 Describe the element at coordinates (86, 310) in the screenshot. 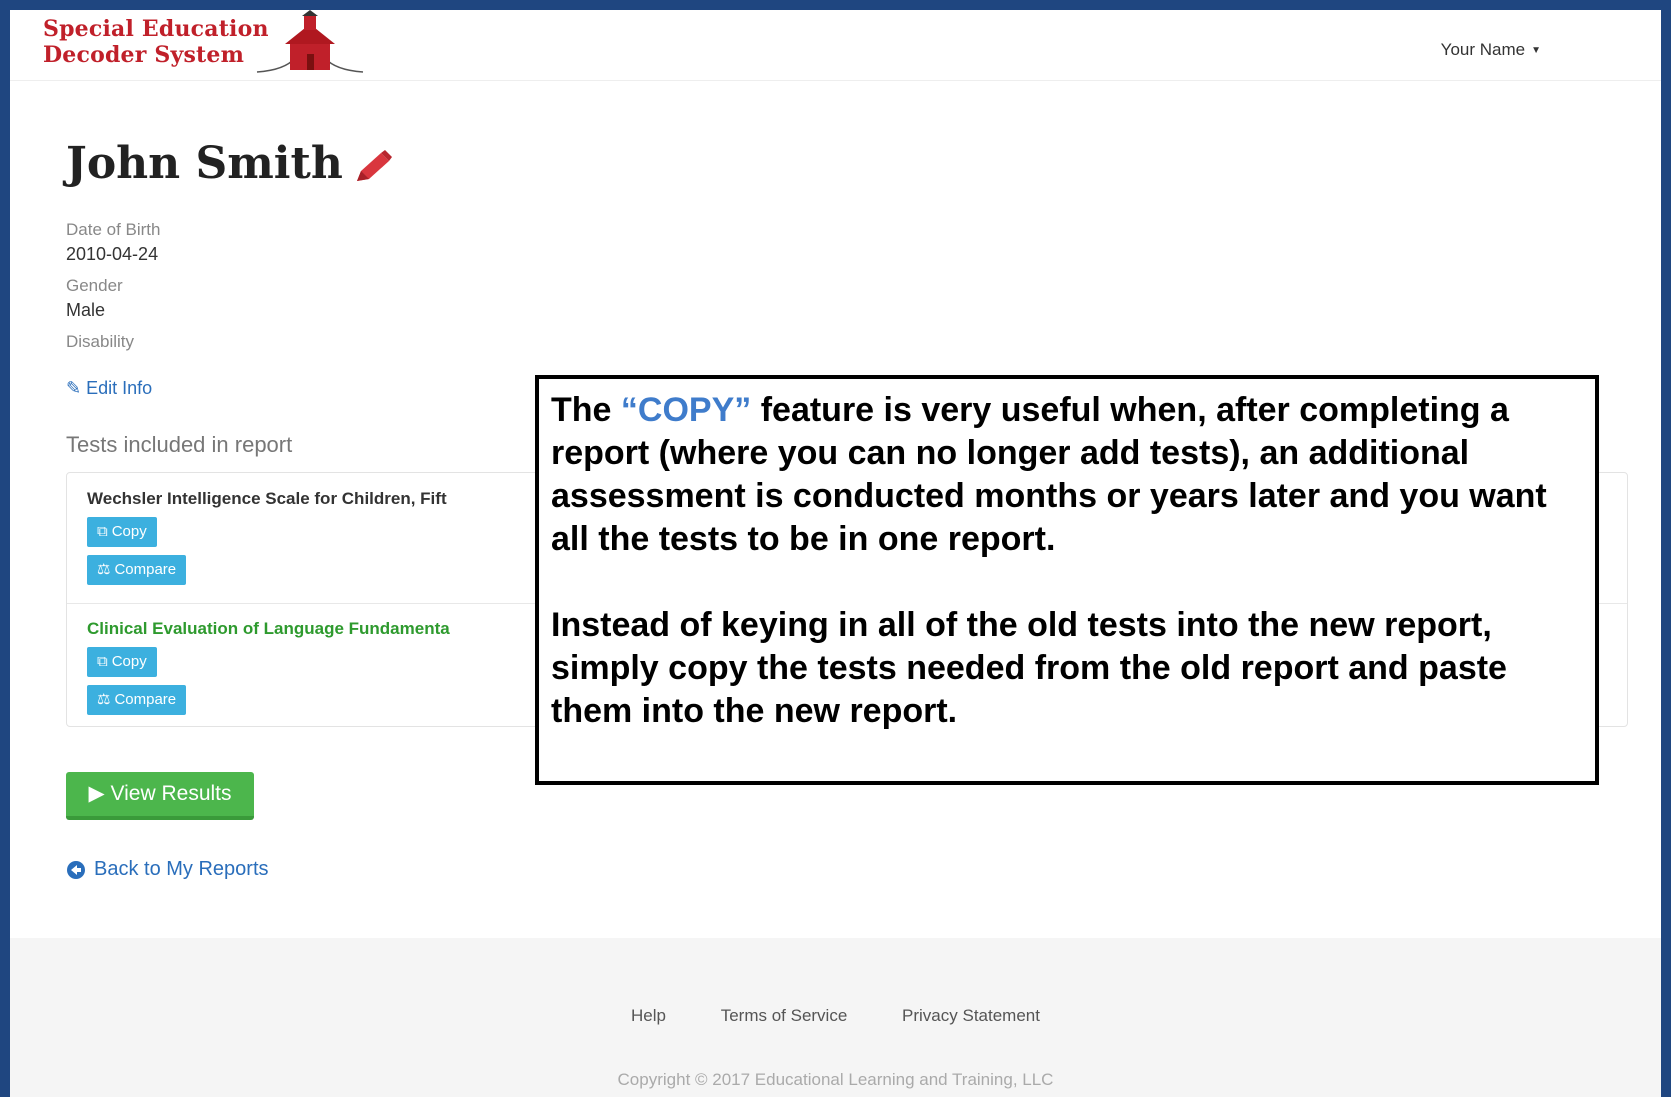

I see `gender-value: Male` at that location.